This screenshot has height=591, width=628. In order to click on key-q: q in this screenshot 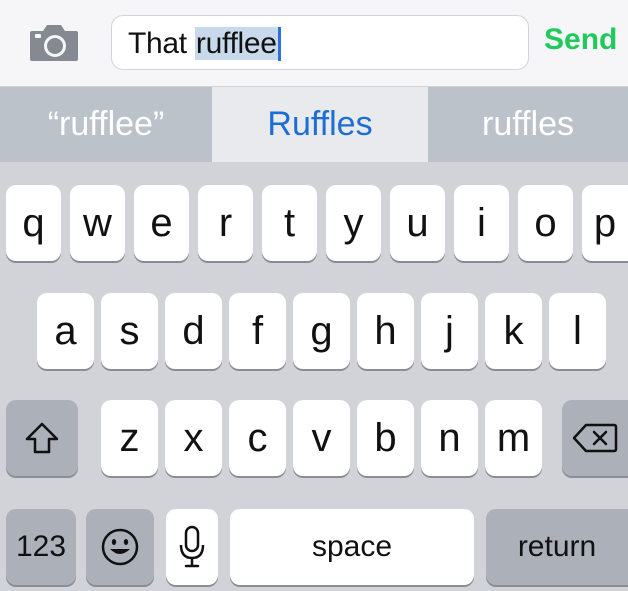, I will do `click(33, 223)`.